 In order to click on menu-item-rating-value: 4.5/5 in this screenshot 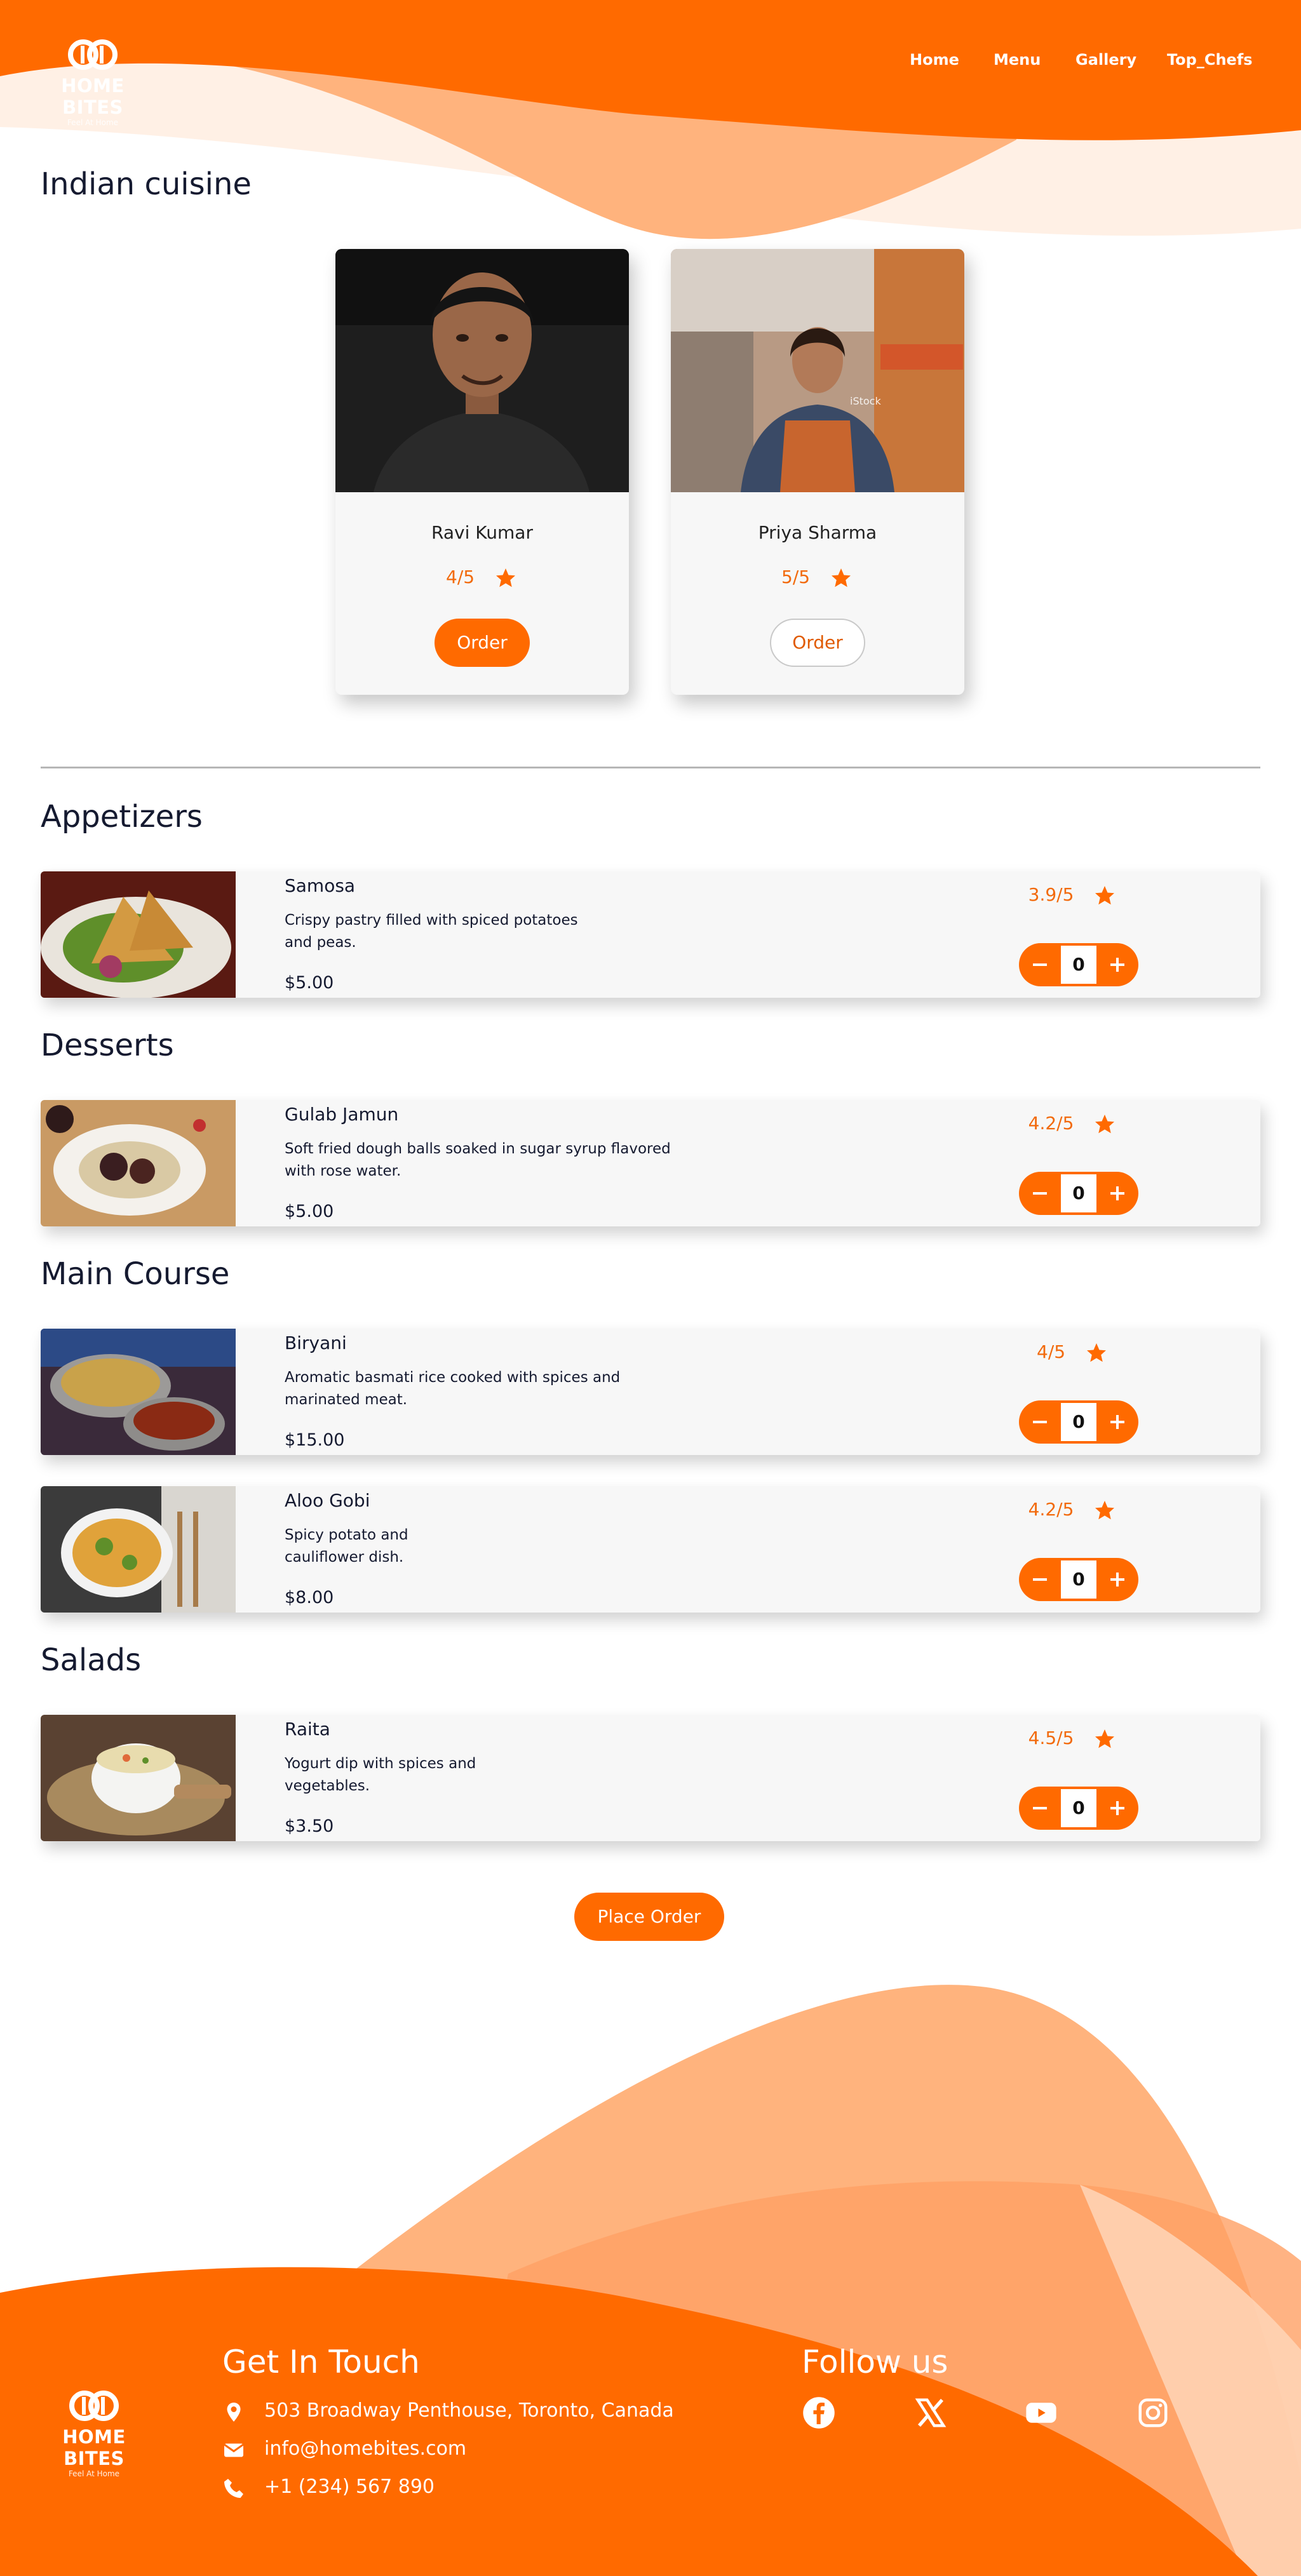, I will do `click(1051, 1737)`.